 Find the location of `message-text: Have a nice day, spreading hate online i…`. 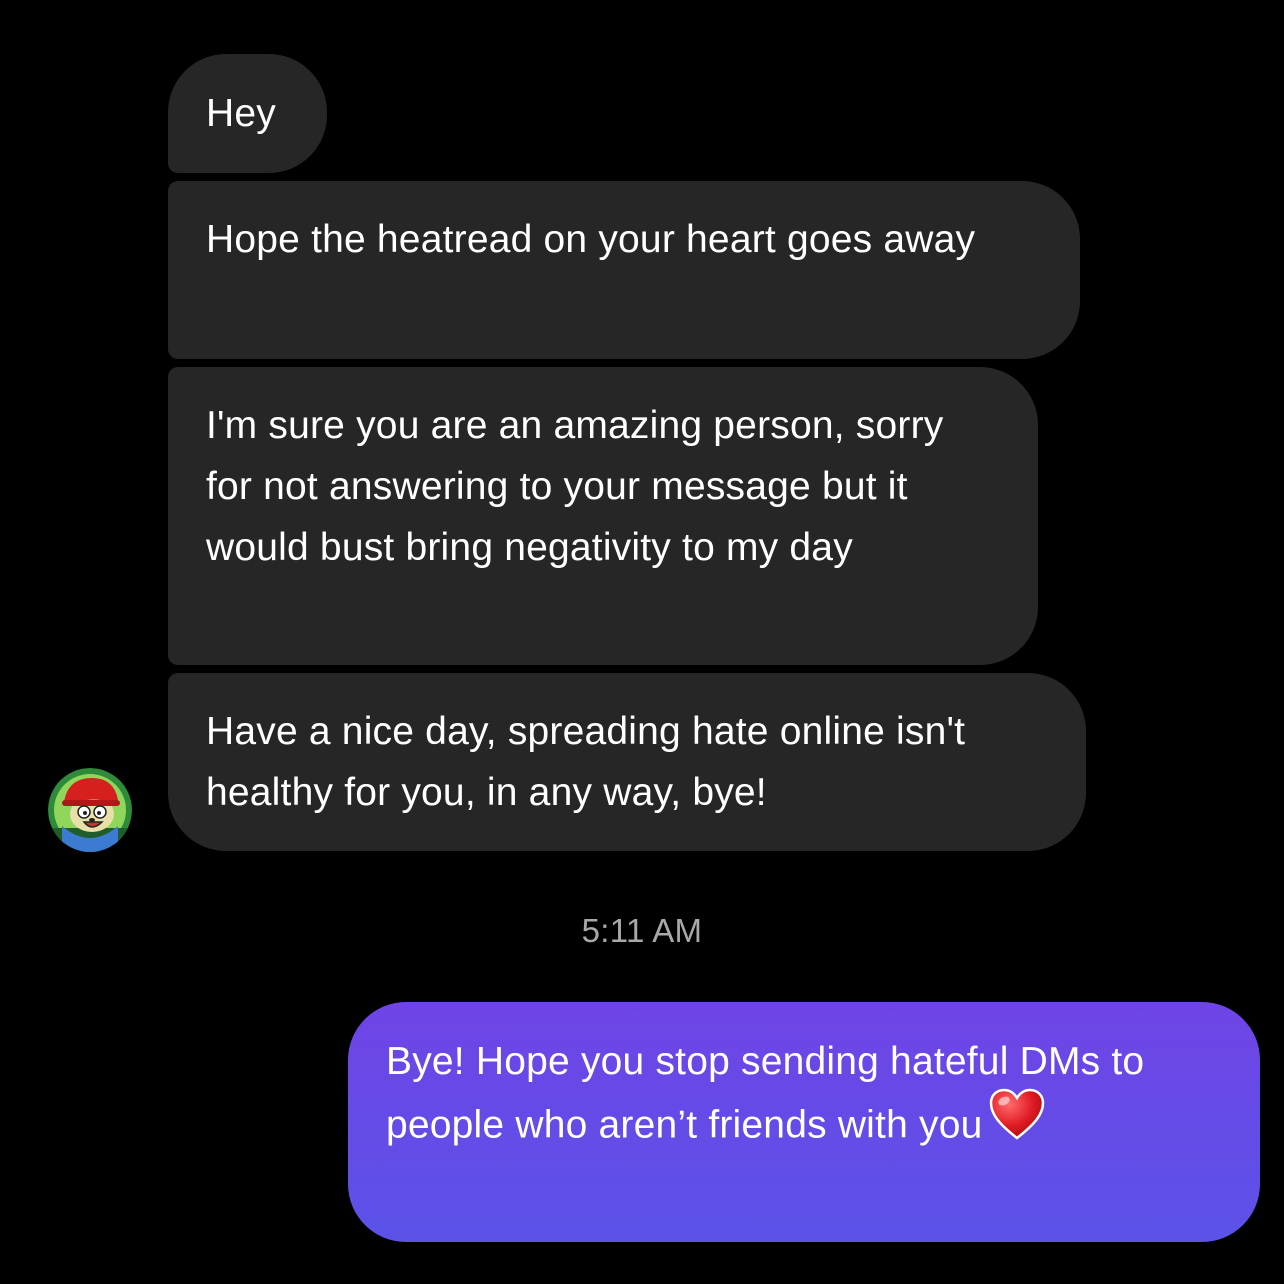

message-text: Have a nice day, spreading hate online i… is located at coordinates (586, 762).